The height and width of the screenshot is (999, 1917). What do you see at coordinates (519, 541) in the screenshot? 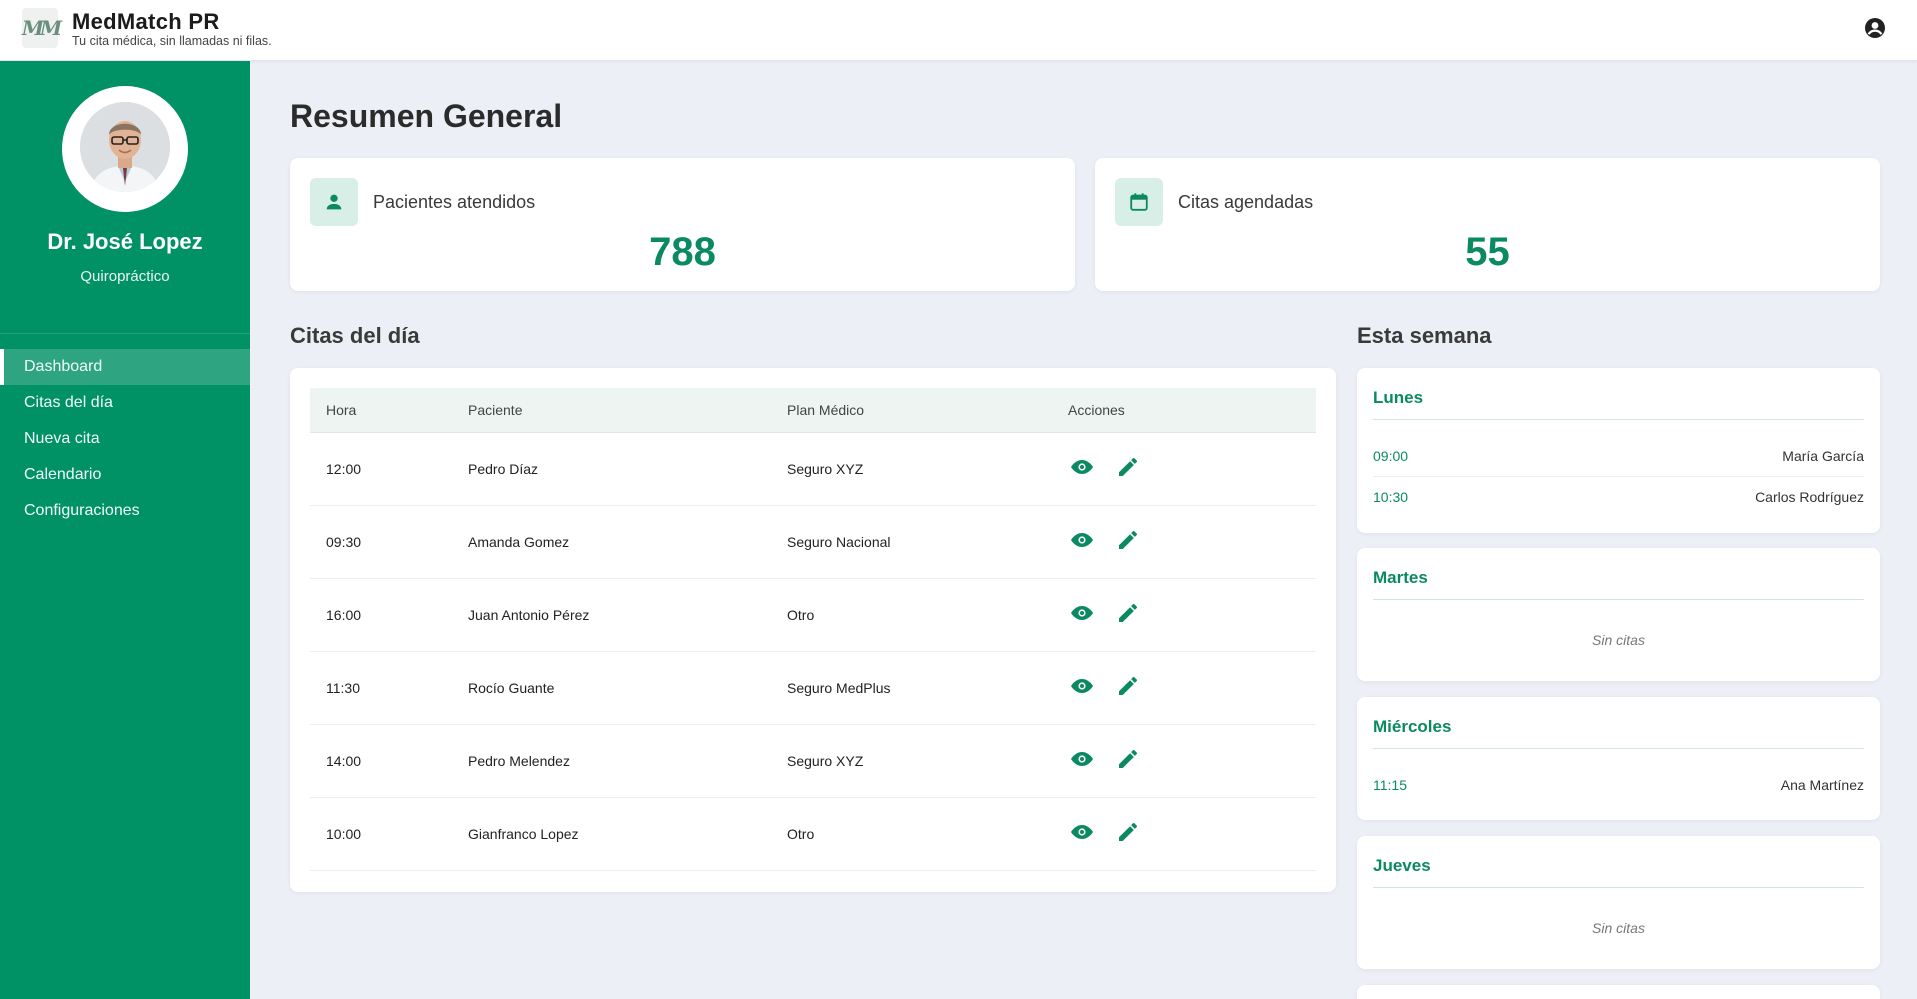
I see `cell-patient: Amanda Gomez` at bounding box center [519, 541].